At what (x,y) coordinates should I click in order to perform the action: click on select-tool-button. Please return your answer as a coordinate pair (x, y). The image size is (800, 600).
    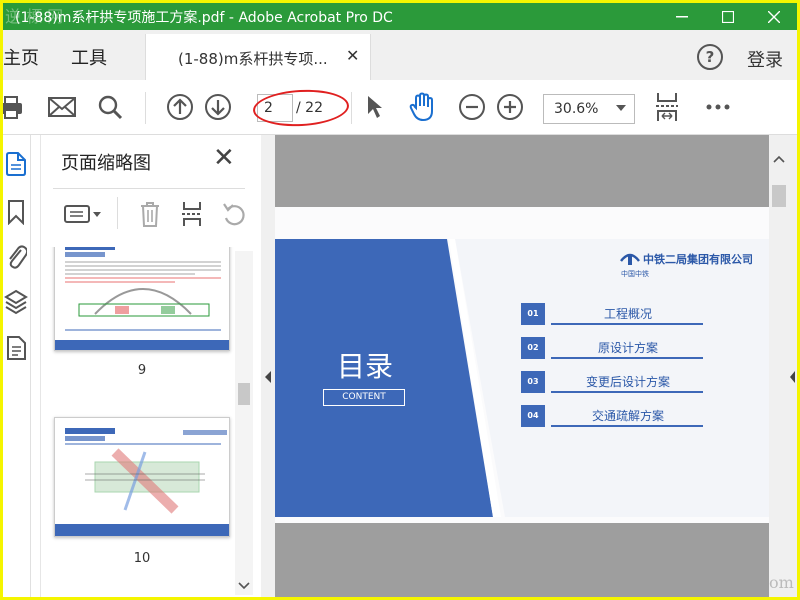
    Looking at the image, I should click on (374, 107).